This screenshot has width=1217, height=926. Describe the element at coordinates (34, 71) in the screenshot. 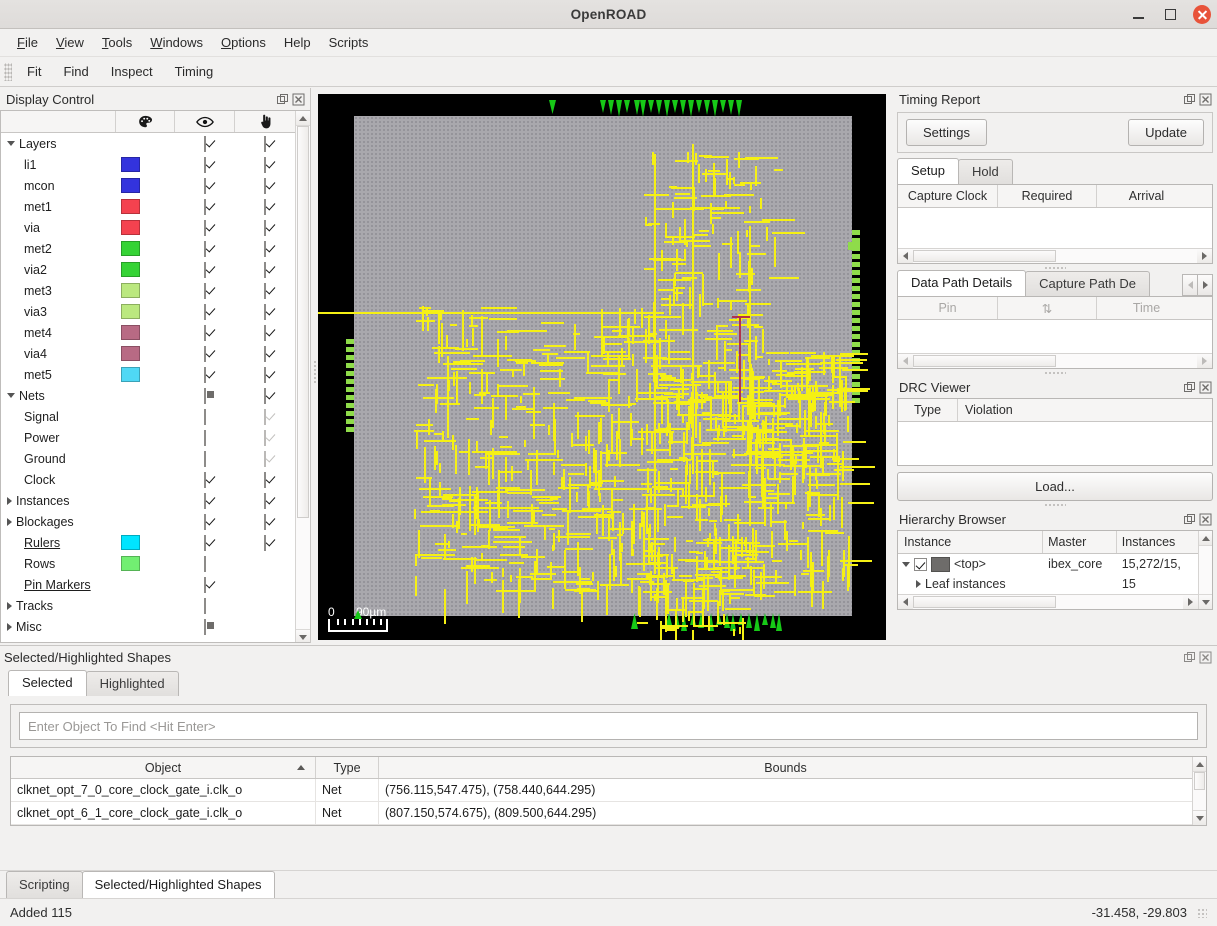

I see `toolbar-fit-button: Fit` at that location.